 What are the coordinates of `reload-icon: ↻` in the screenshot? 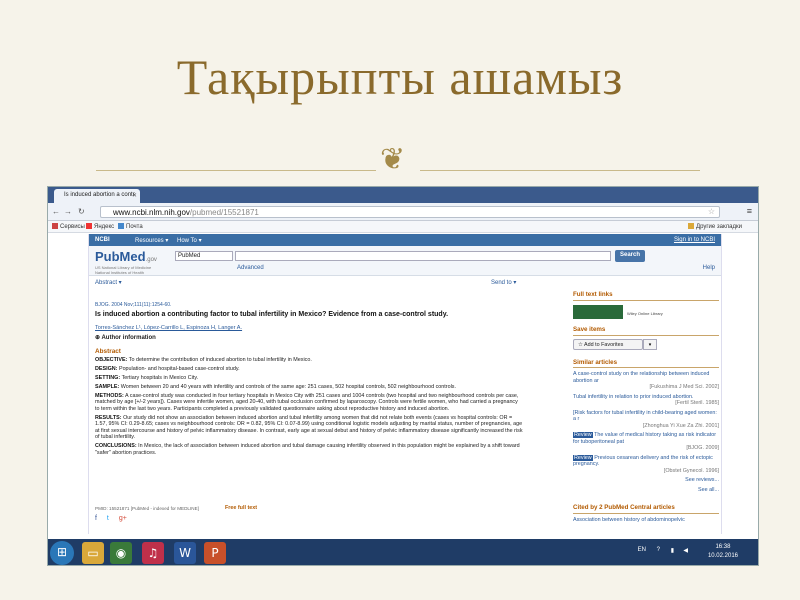 It's located at (81, 211).